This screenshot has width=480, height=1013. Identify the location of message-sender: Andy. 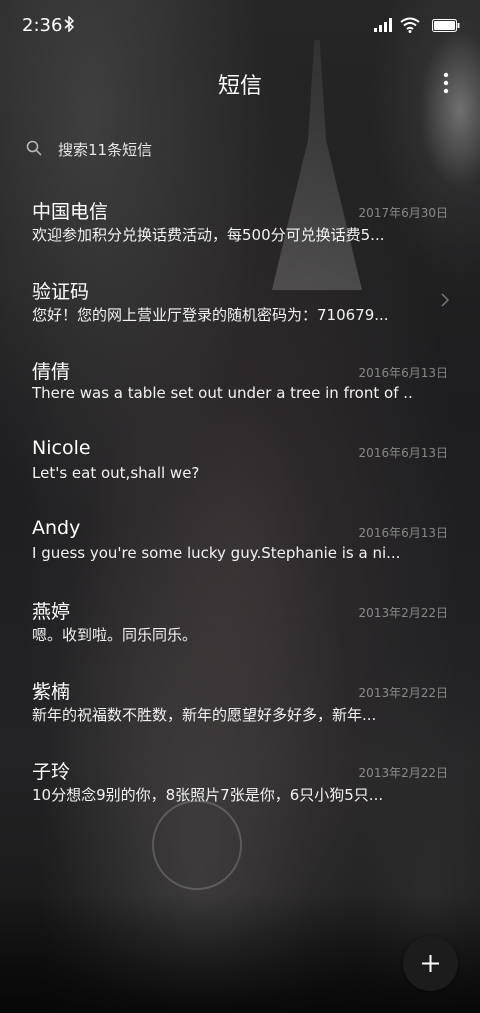
(56, 528).